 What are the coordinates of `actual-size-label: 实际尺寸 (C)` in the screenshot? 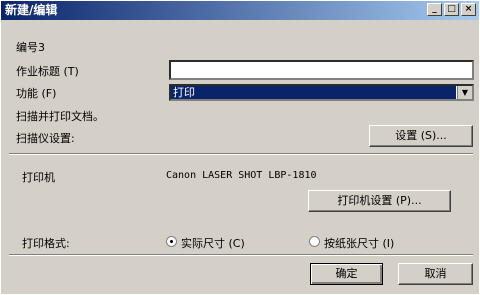 It's located at (213, 243).